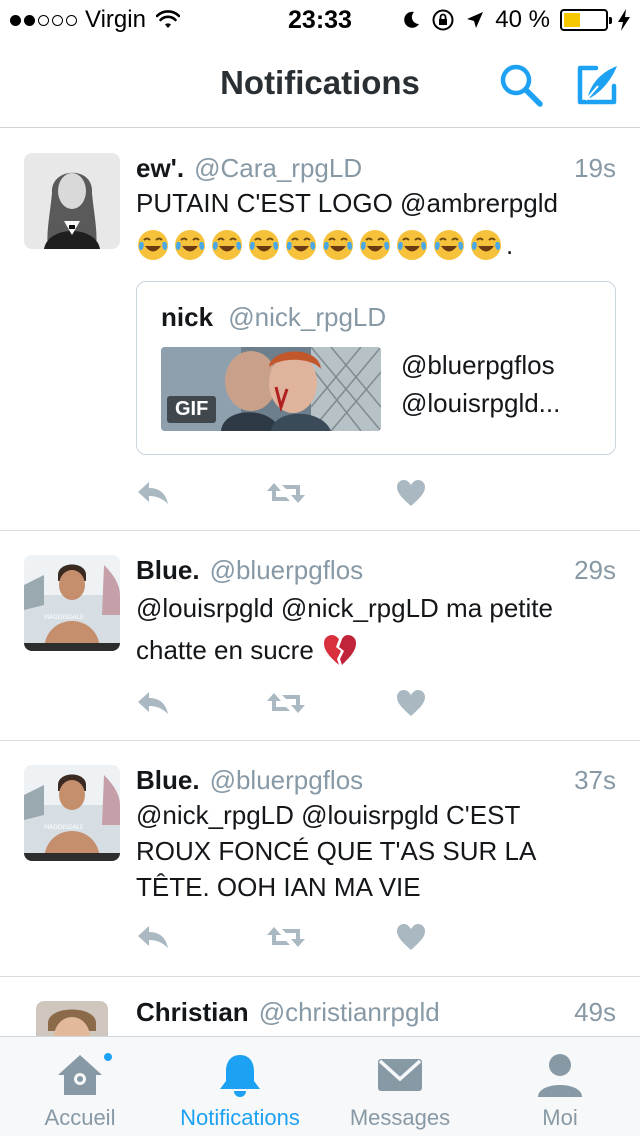 The width and height of the screenshot is (640, 1136). What do you see at coordinates (375, 650) in the screenshot?
I see `tweet-text-line-wrap: chatte en sucre` at bounding box center [375, 650].